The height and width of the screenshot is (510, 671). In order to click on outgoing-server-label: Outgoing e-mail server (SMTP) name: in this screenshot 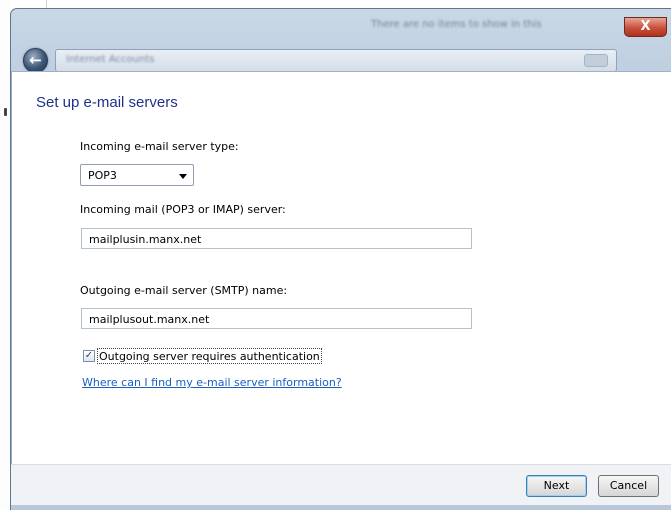, I will do `click(184, 290)`.